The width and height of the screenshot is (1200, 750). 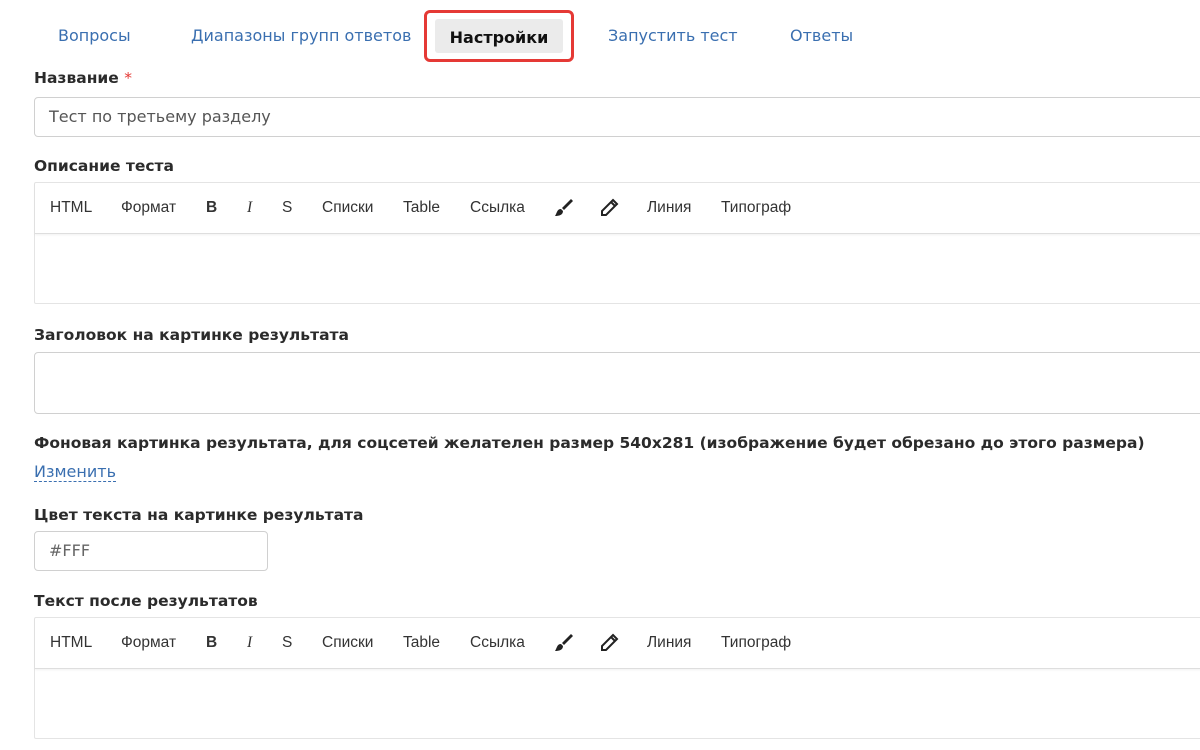 I want to click on text-color-input: #FFF, so click(x=151, y=551).